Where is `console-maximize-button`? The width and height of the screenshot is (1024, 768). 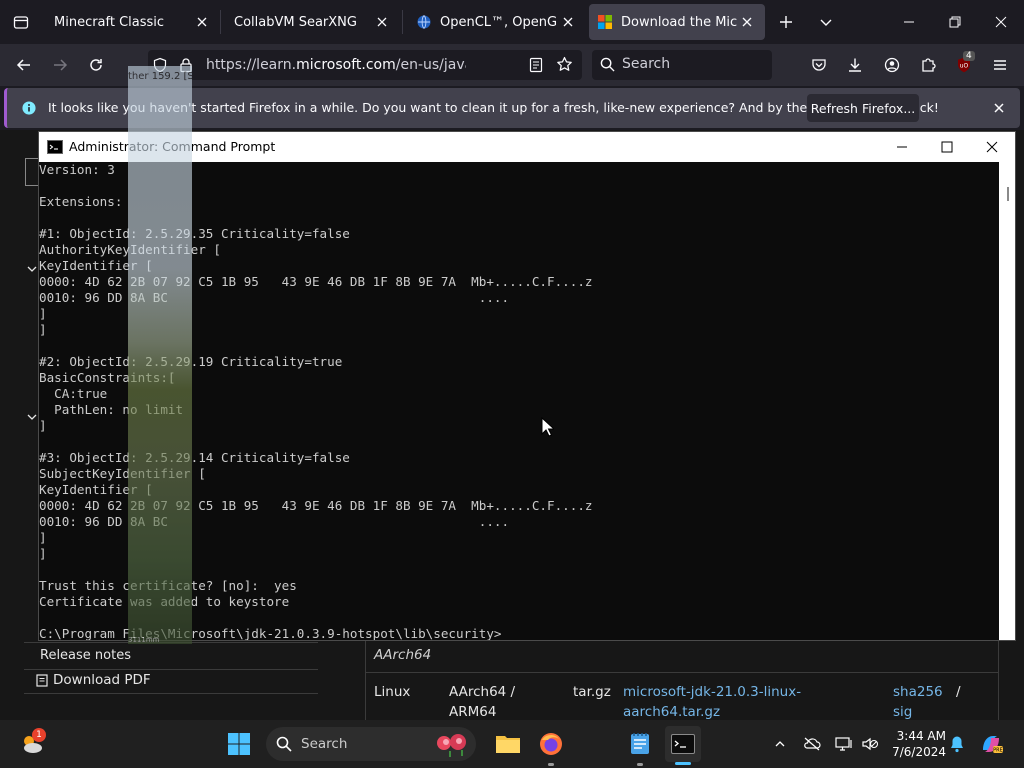
console-maximize-button is located at coordinates (947, 147).